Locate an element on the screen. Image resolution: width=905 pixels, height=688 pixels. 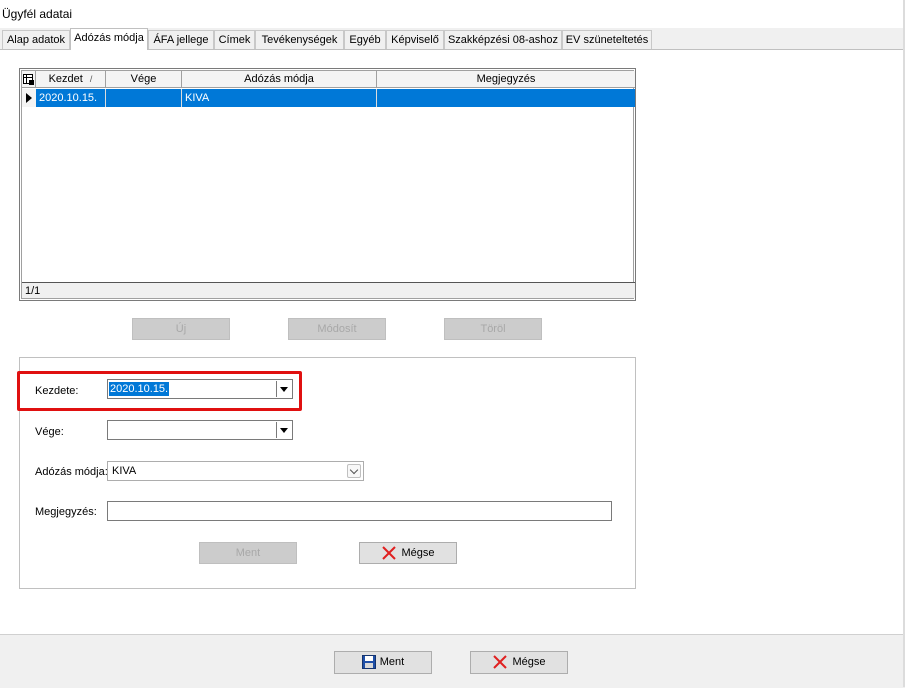
cell-adozas-modja: KIVA is located at coordinates (279, 98).